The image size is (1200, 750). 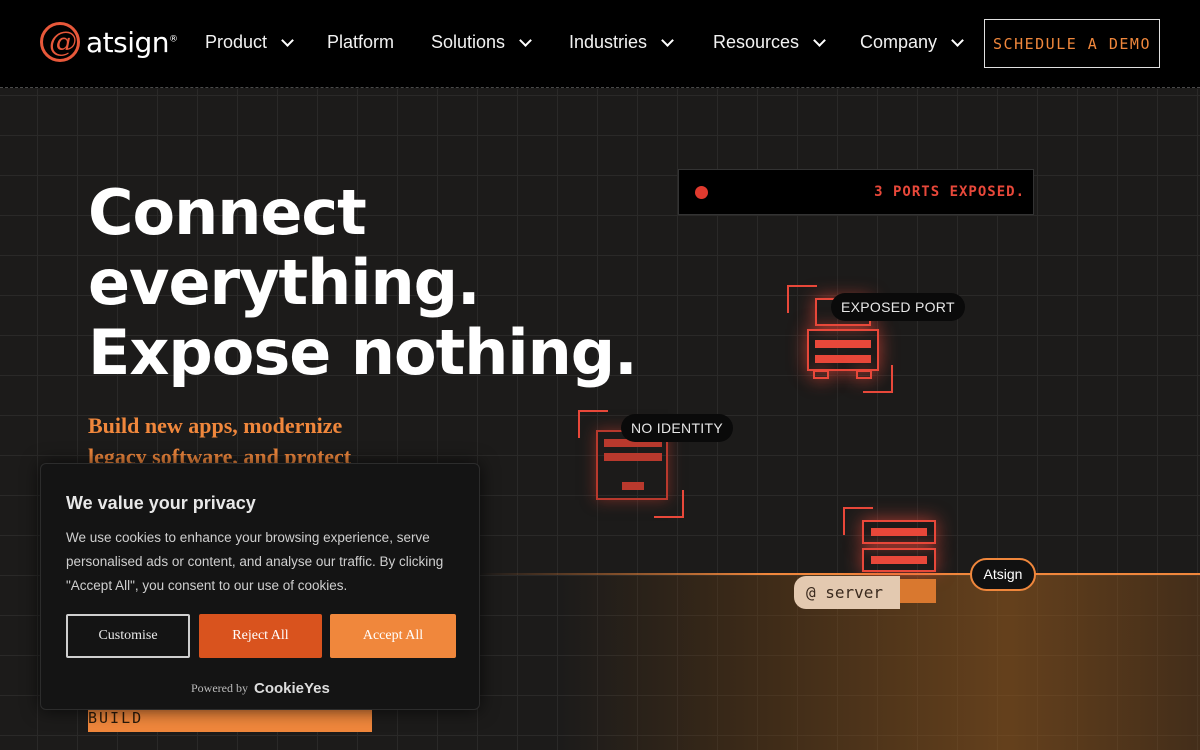 What do you see at coordinates (856, 192) in the screenshot?
I see `ports-status-bar: 3 PORTS EXPOSED.` at bounding box center [856, 192].